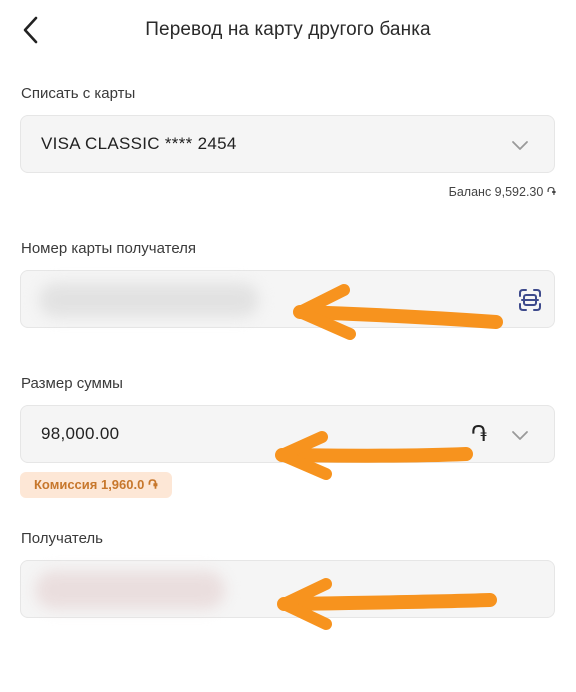 The image size is (576, 692). What do you see at coordinates (149, 300) in the screenshot?
I see `redacted-card-number` at bounding box center [149, 300].